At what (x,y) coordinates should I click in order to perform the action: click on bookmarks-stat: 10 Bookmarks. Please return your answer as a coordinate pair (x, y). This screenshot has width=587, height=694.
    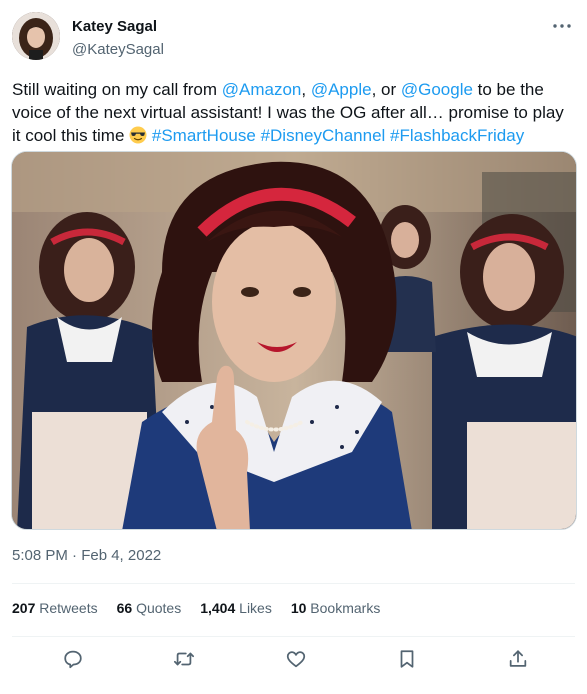
    Looking at the image, I should click on (336, 610).